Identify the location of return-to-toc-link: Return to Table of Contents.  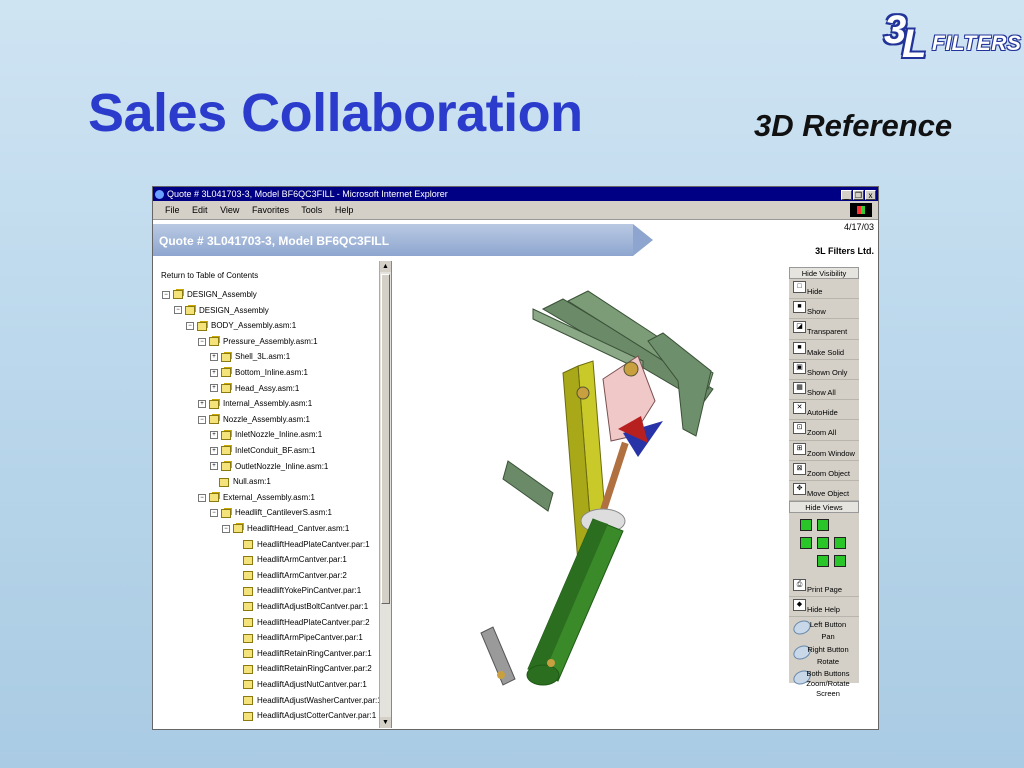
(209, 275).